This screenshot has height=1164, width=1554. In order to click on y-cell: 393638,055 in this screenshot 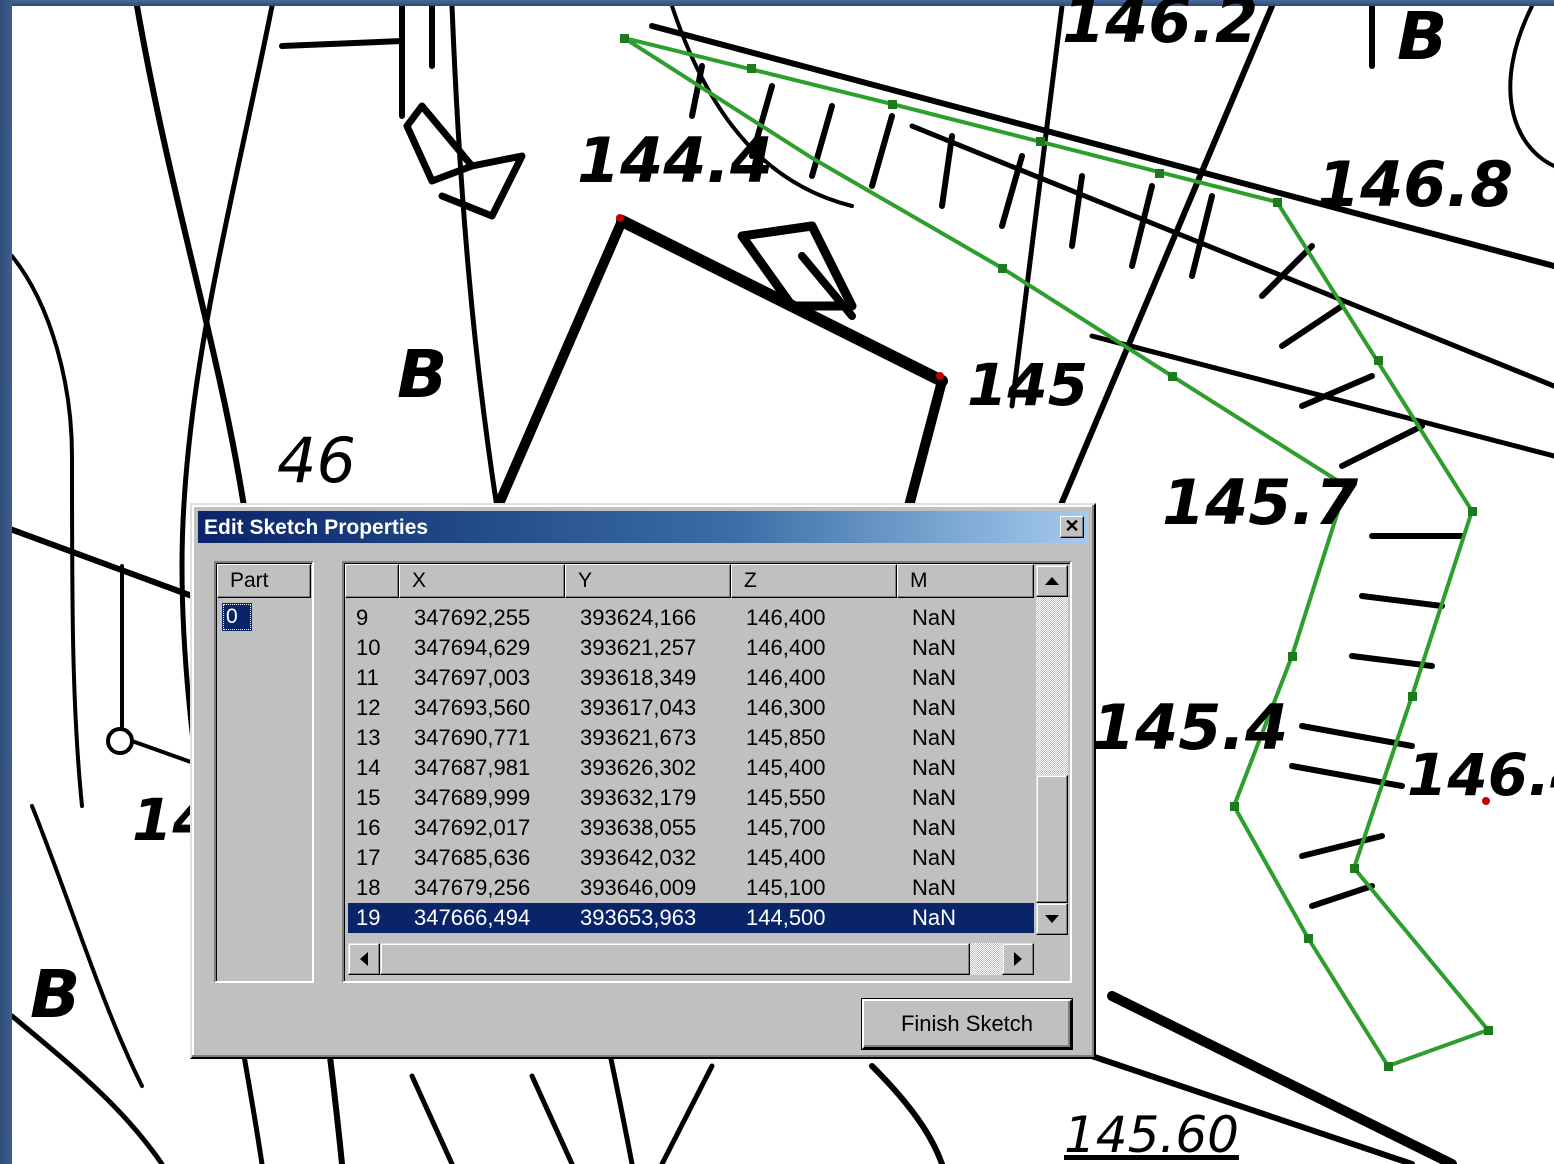, I will do `click(638, 828)`.